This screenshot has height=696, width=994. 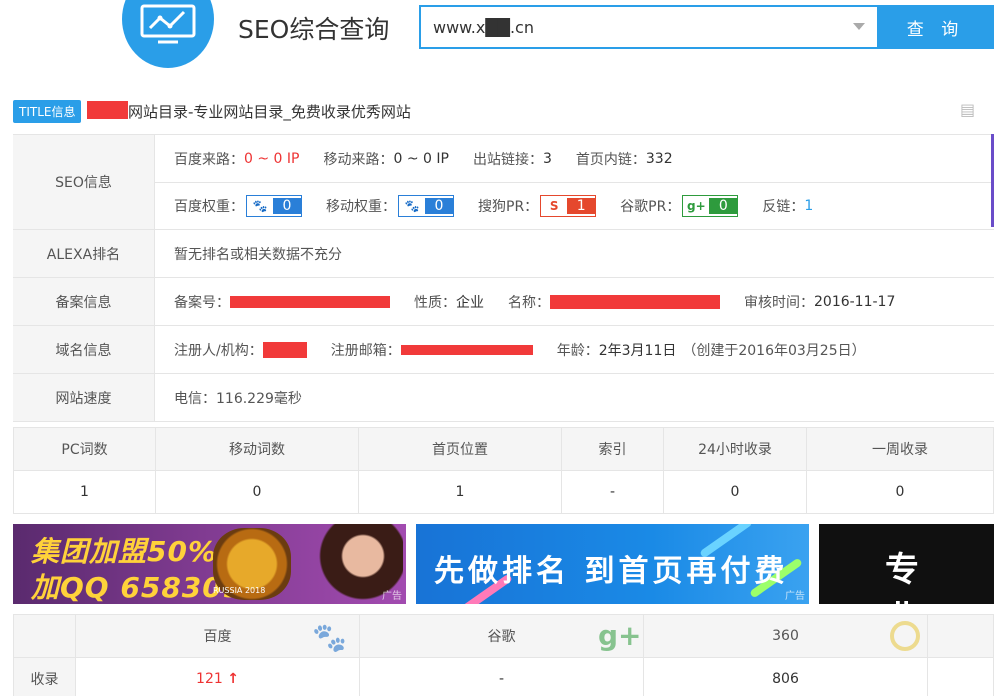 I want to click on baidu-traffic-unit: IP, so click(x=293, y=158).